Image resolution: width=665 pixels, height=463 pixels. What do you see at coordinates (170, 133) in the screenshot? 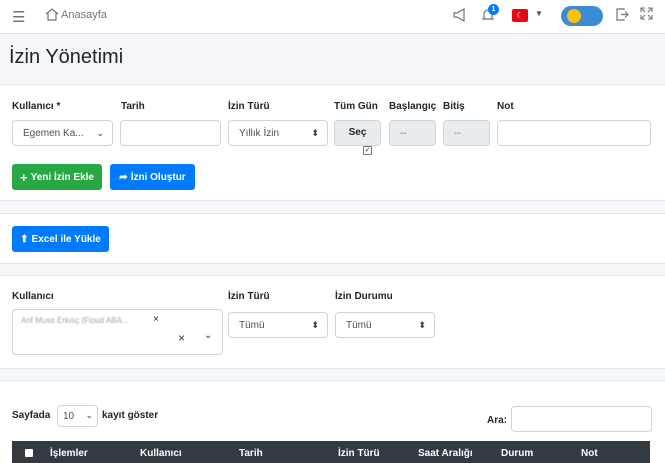
I see `date-input` at bounding box center [170, 133].